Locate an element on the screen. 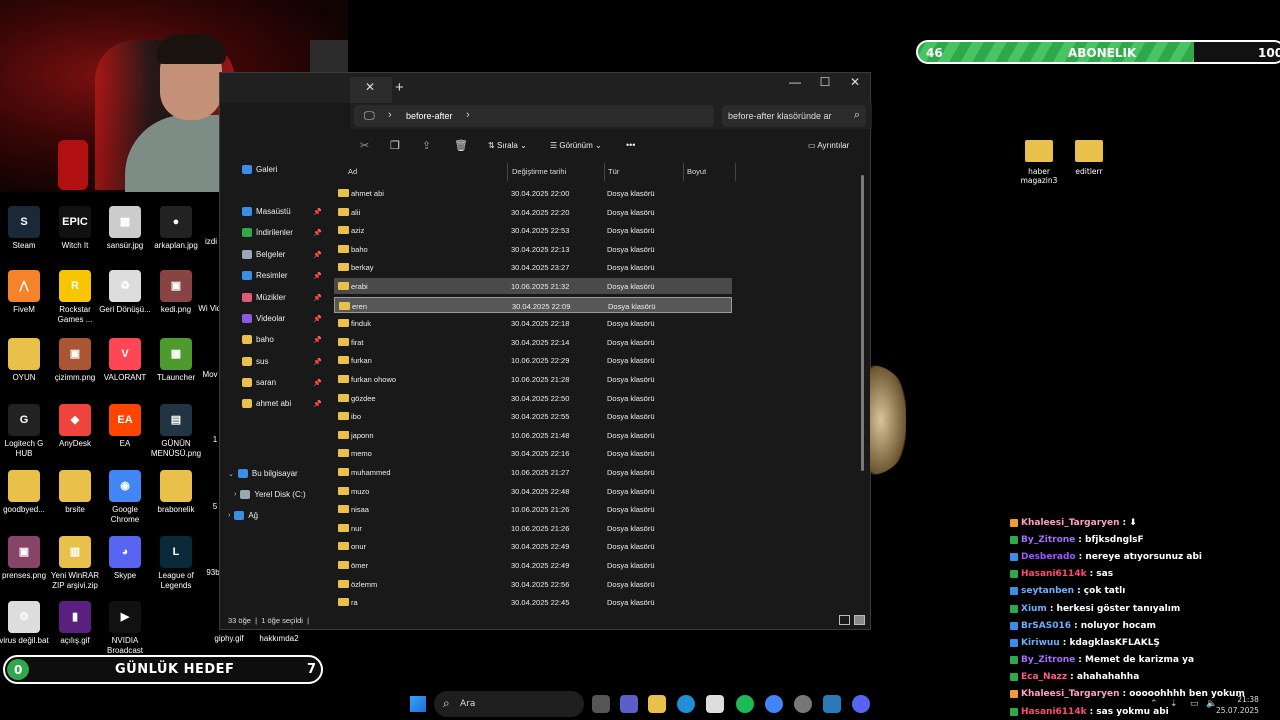 Image resolution: width=1280 pixels, height=720 pixels. sidebar-item: baho 📌 is located at coordinates (282, 339).